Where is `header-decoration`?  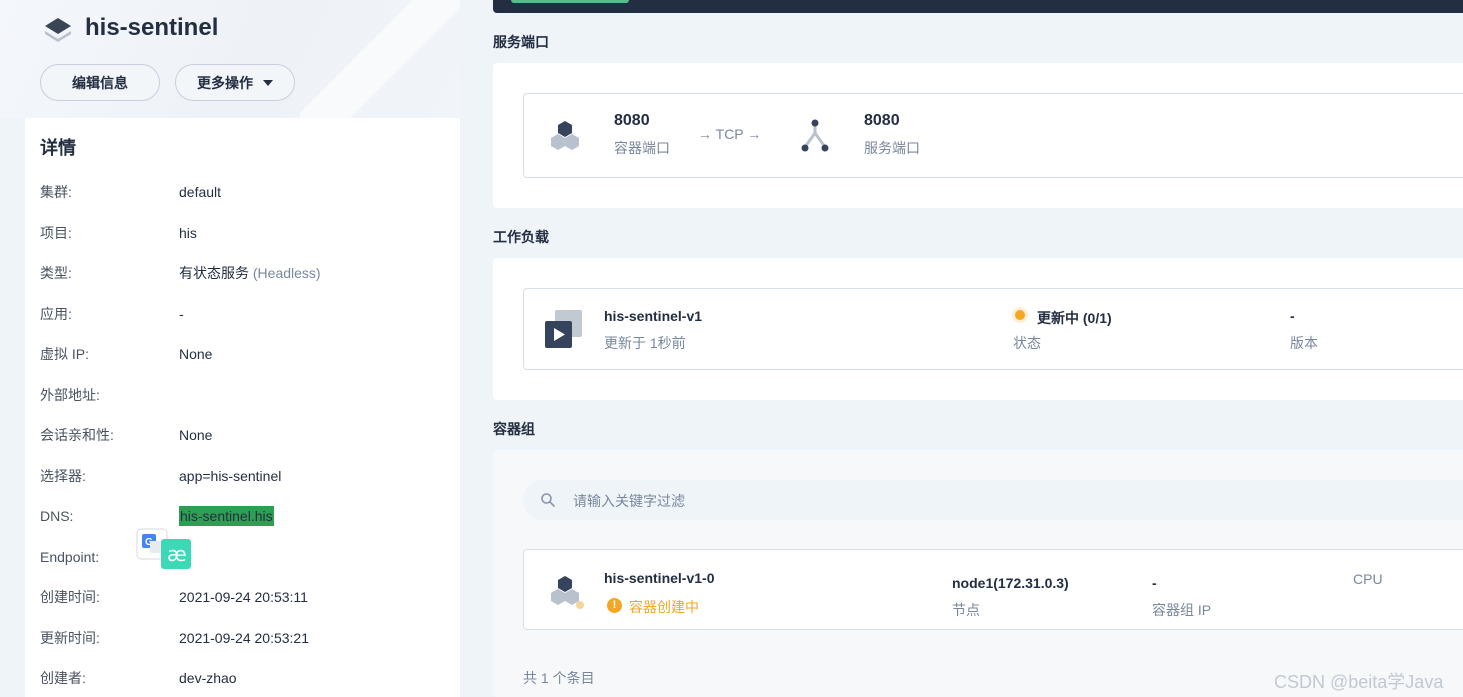
header-decoration is located at coordinates (380, 59).